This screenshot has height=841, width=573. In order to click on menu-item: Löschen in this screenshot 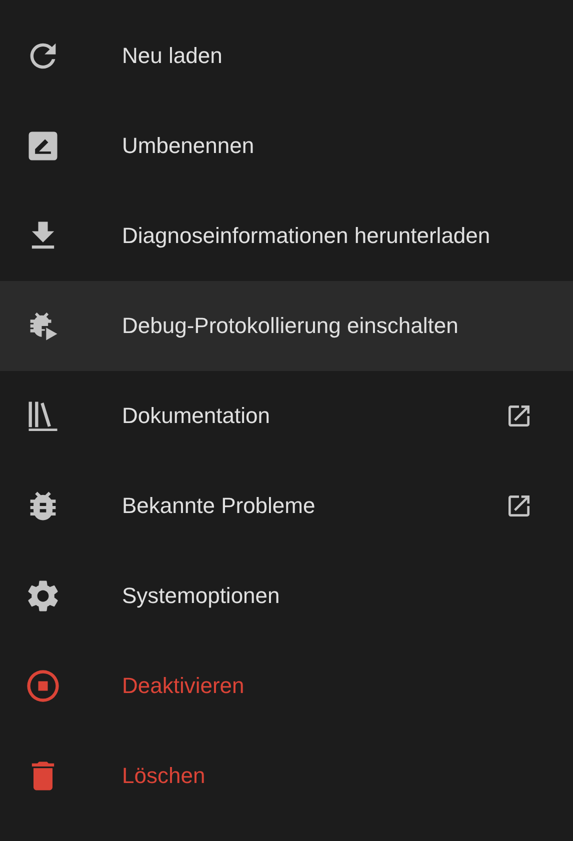, I will do `click(286, 776)`.